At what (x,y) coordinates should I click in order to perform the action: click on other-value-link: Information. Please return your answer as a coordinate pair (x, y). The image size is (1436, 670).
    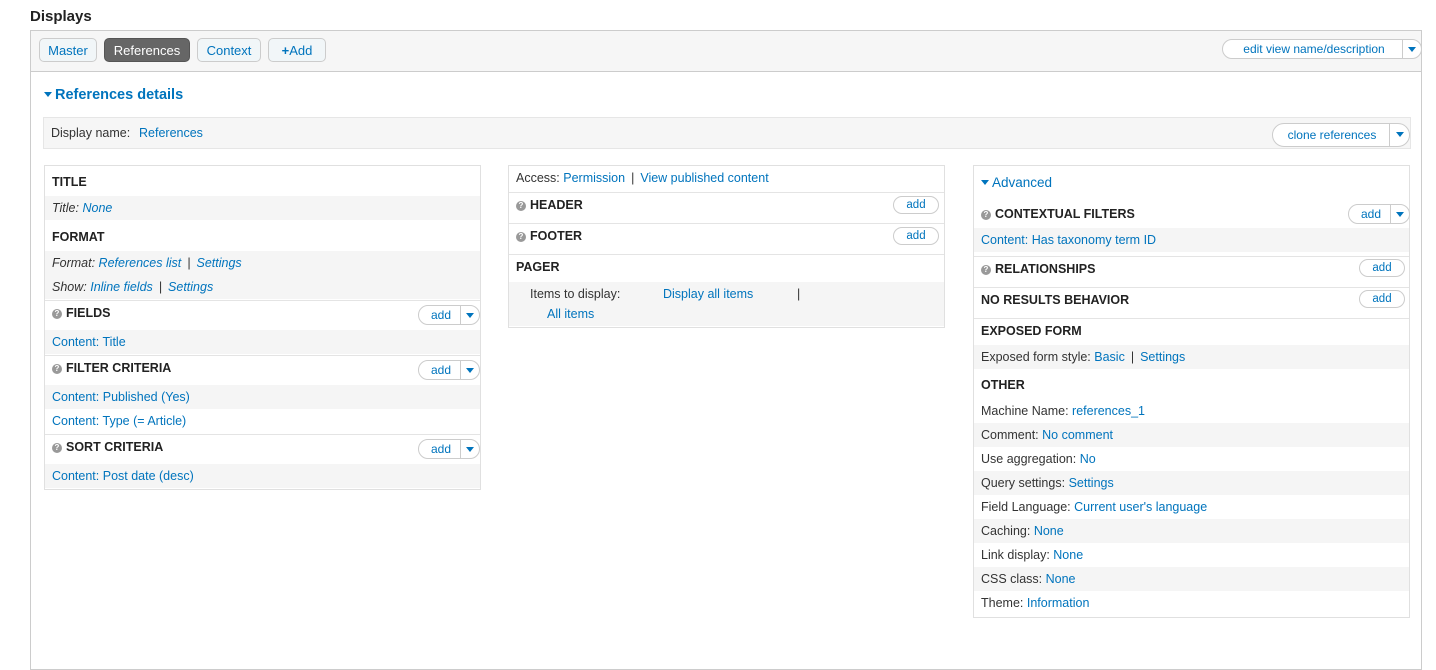
    Looking at the image, I should click on (1058, 603).